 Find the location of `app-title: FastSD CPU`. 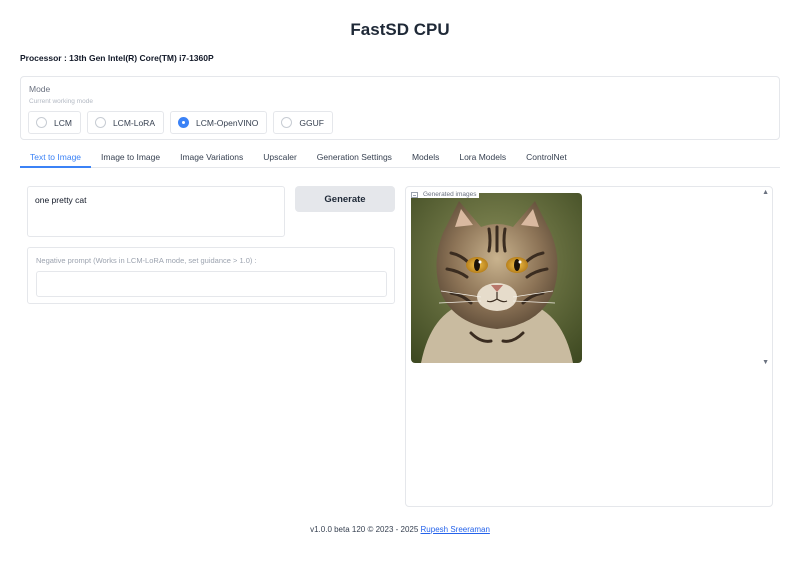

app-title: FastSD CPU is located at coordinates (400, 29).